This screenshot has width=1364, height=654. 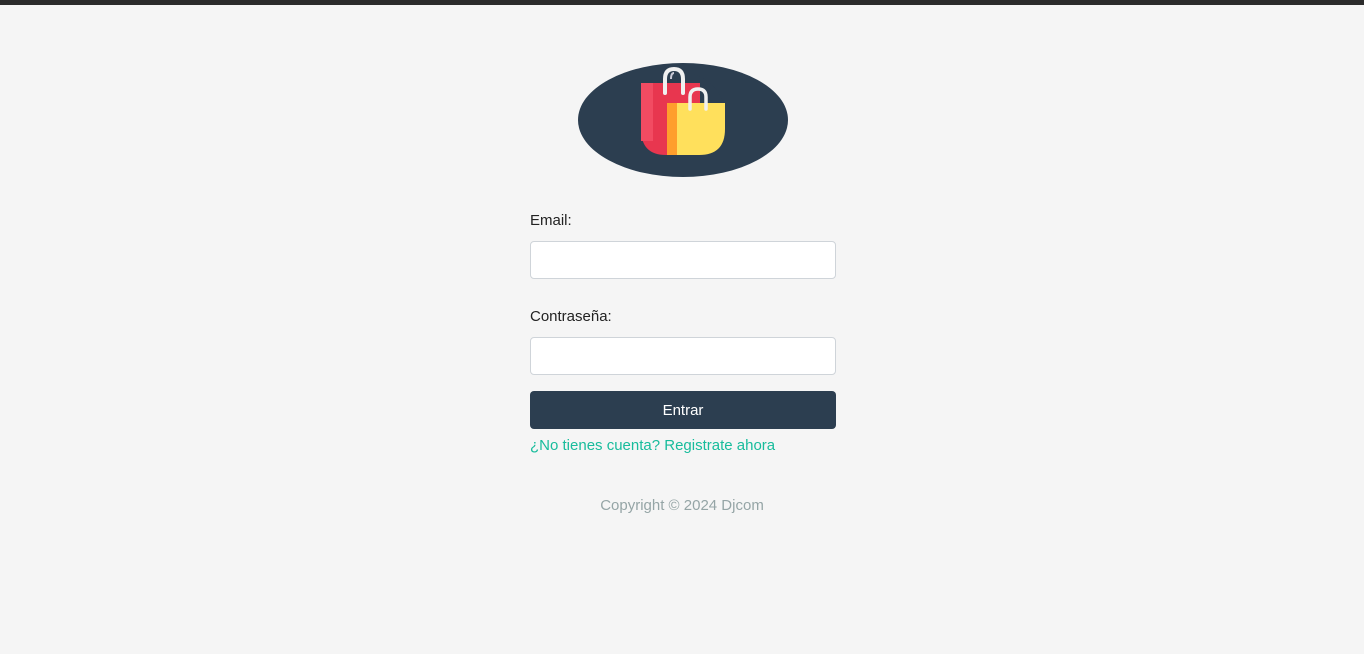 What do you see at coordinates (682, 505) in the screenshot?
I see `copyright-footer: Copyright © 2024 Djcom` at bounding box center [682, 505].